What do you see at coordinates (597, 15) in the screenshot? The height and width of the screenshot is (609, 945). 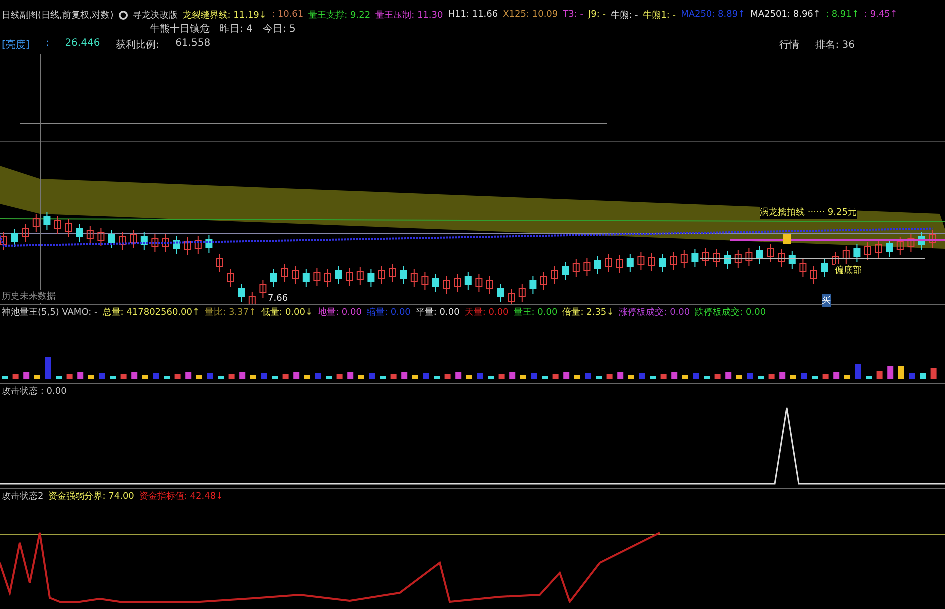 I see `indicator-value: J9: -` at bounding box center [597, 15].